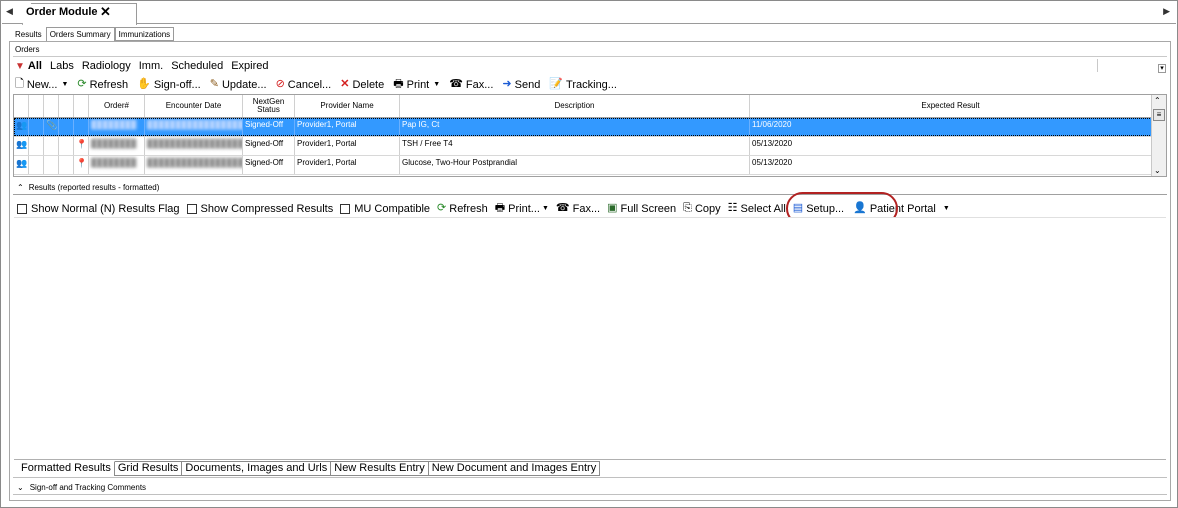  What do you see at coordinates (702, 209) in the screenshot?
I see `copy-button: ⎘ Copy` at bounding box center [702, 209].